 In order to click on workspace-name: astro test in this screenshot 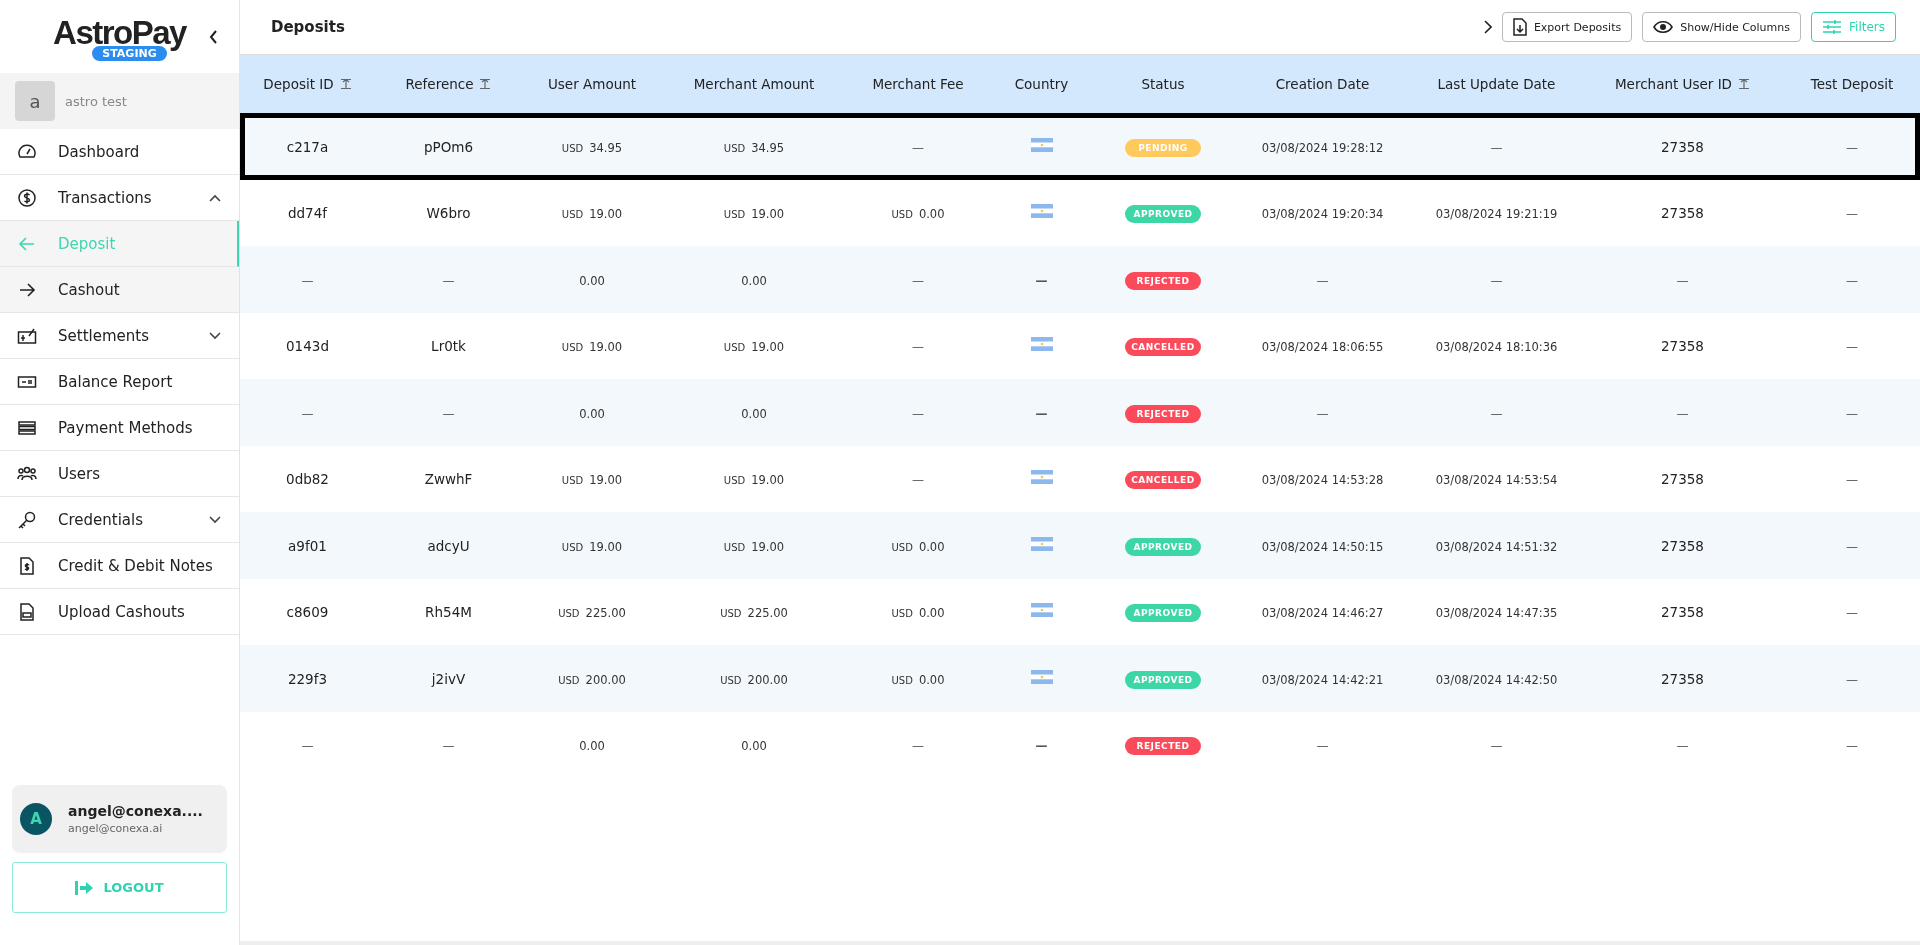, I will do `click(96, 101)`.